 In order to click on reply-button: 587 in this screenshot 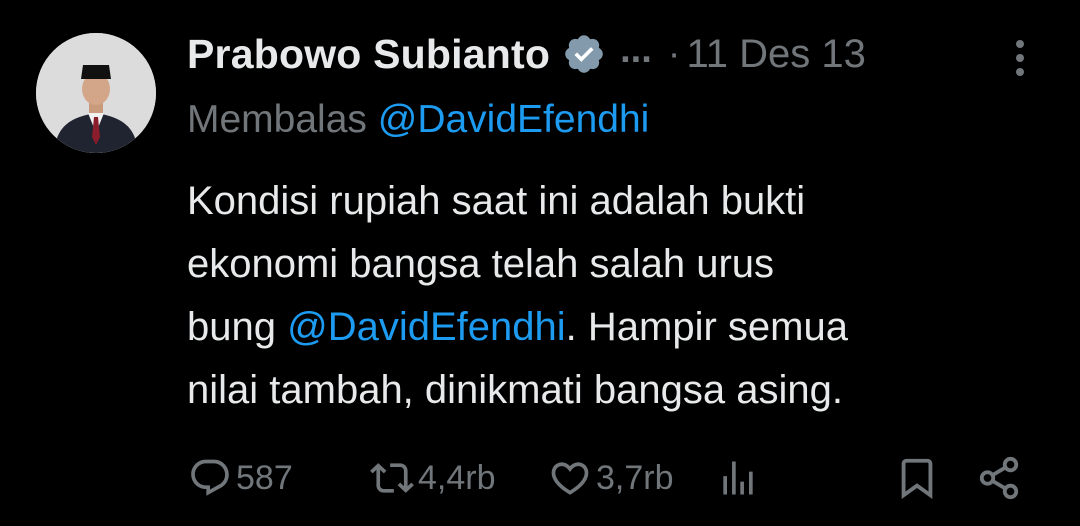, I will do `click(240, 478)`.